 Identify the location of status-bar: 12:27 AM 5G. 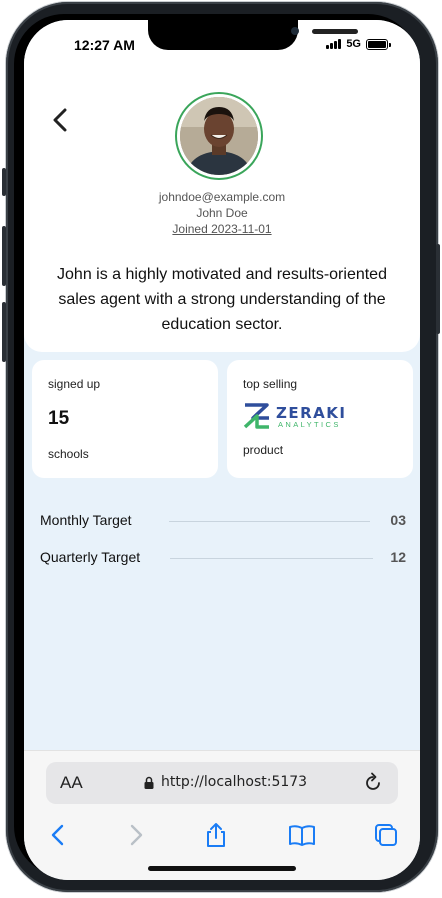
(222, 45).